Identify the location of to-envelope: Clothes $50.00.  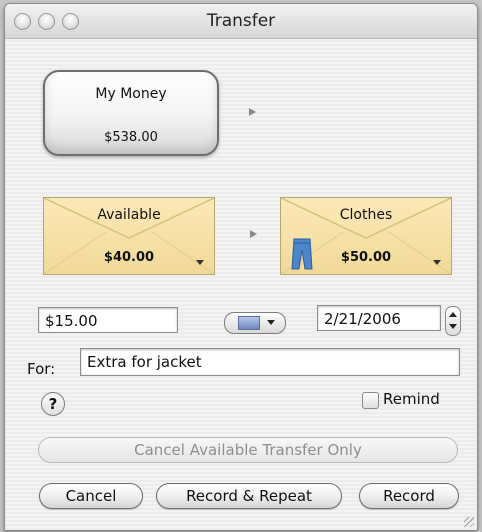
(366, 236).